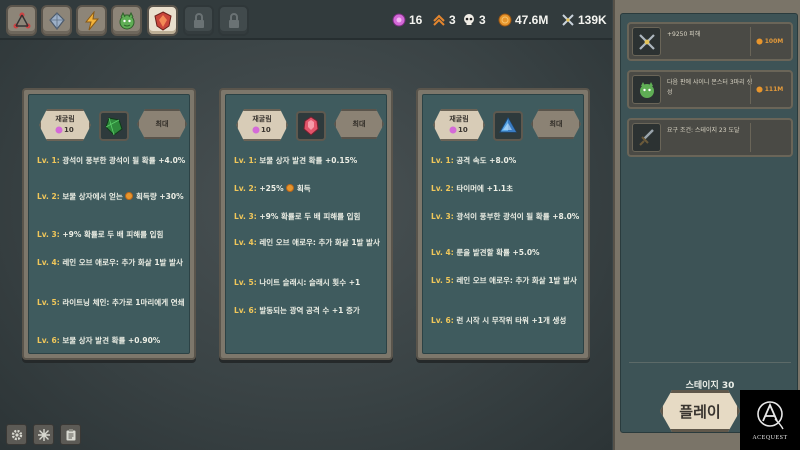 The width and height of the screenshot is (800, 450). I want to click on settings-button, so click(16, 434).